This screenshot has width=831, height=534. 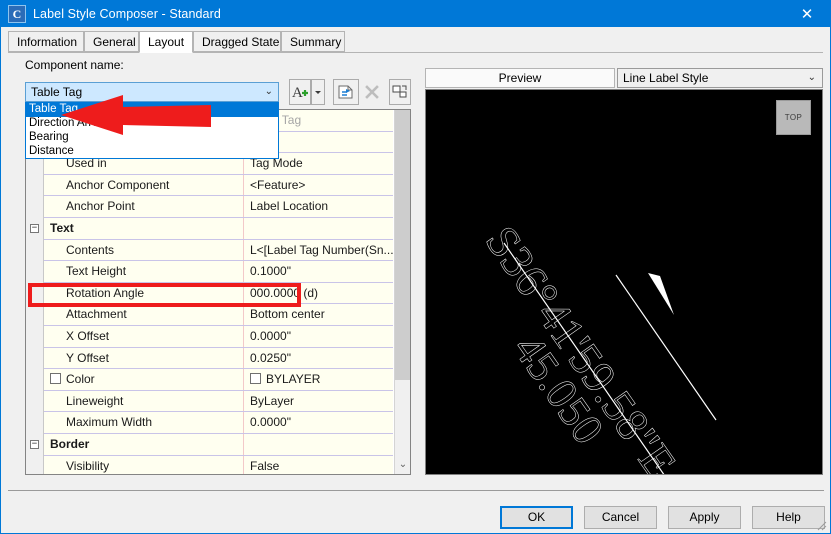 I want to click on table-row: Visibility False, so click(x=218, y=465).